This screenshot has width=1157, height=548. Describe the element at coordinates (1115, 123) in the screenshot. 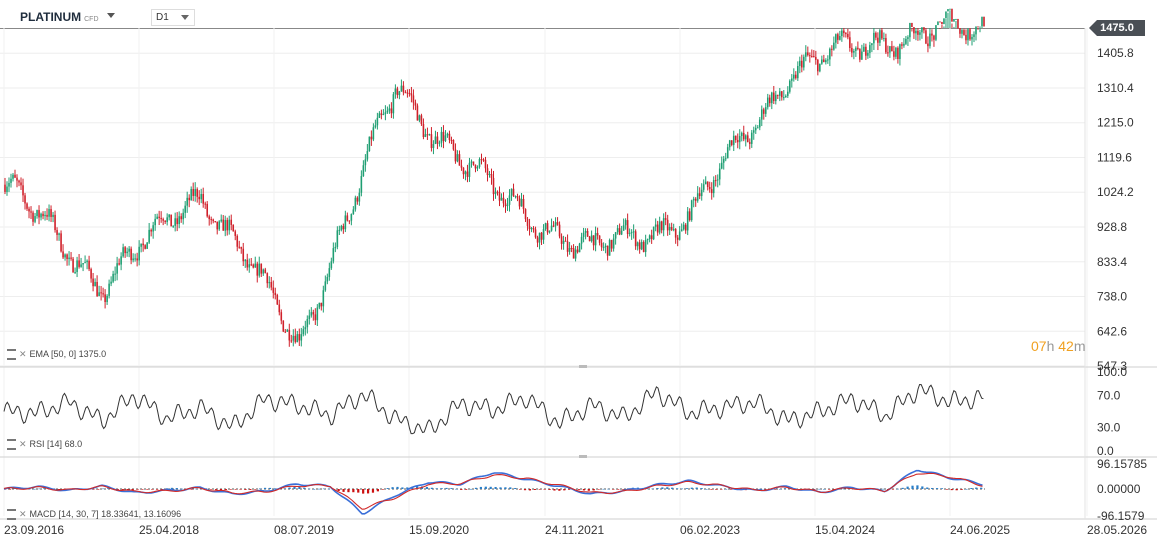

I see `price-tick-label: 1215.0` at that location.